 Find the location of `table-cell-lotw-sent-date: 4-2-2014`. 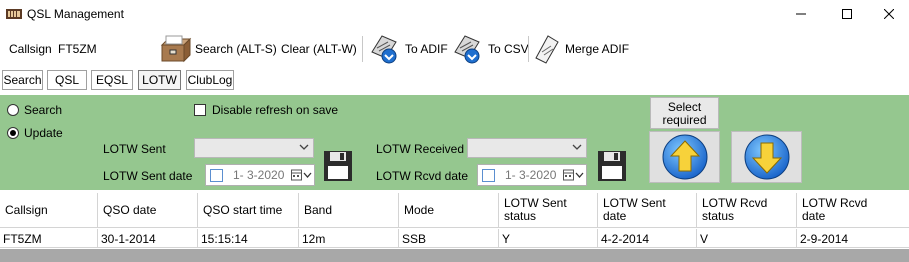

table-cell-lotw-sent-date: 4-2-2014 is located at coordinates (647, 238).